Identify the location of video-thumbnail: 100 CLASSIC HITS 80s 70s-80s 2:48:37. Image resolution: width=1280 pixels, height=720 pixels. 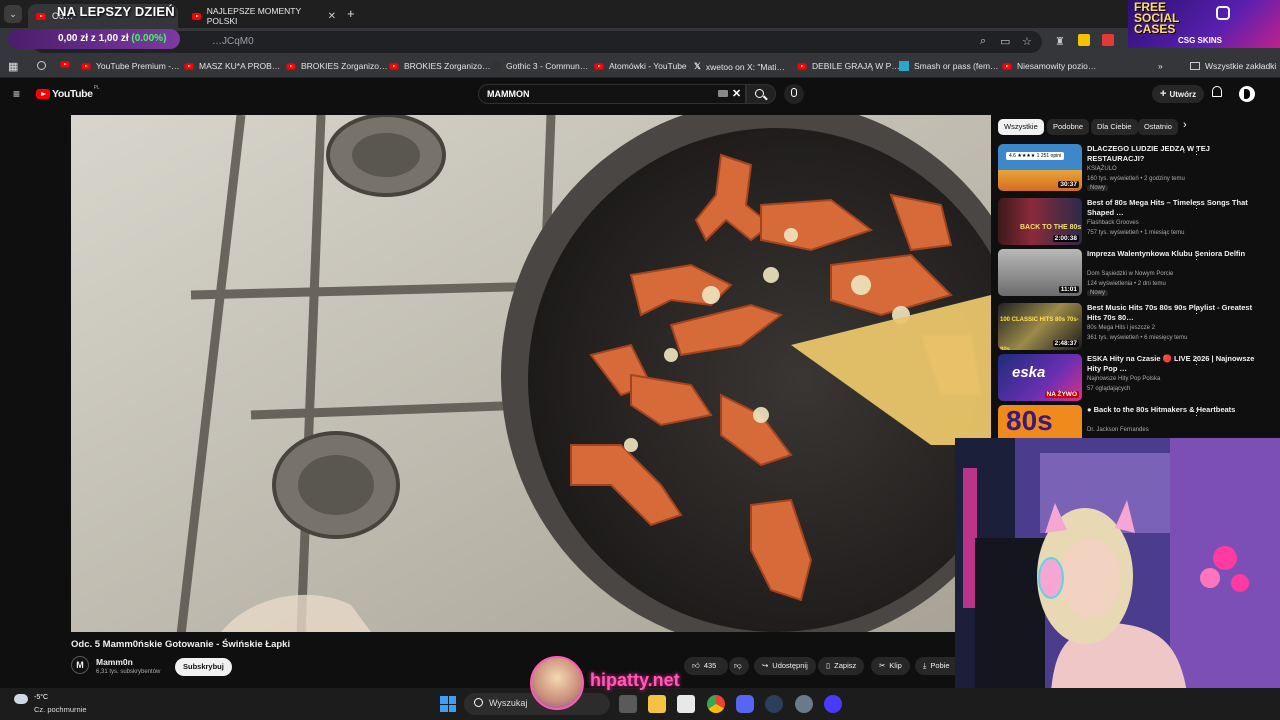
(1040, 326).